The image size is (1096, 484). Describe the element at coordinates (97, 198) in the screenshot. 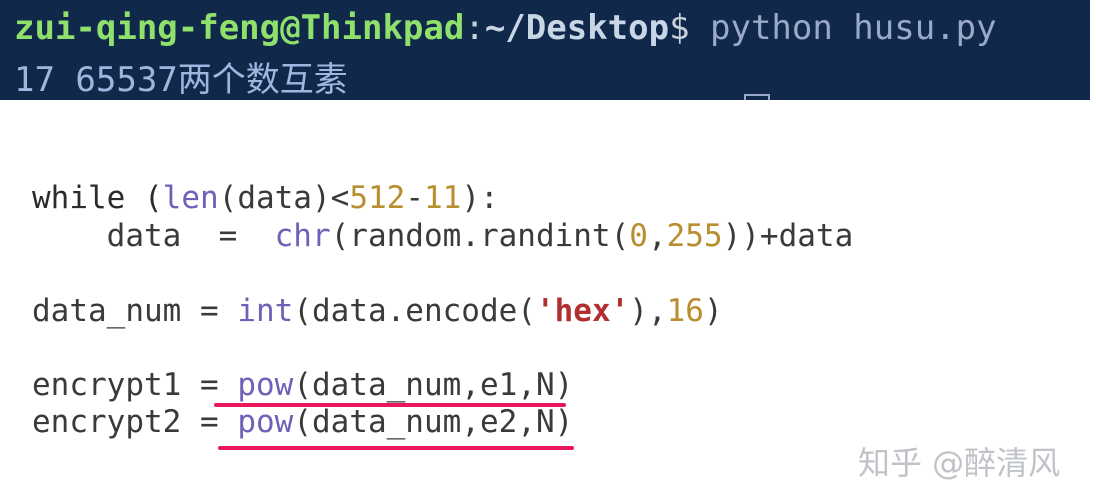

I see `code-token: while (` at that location.